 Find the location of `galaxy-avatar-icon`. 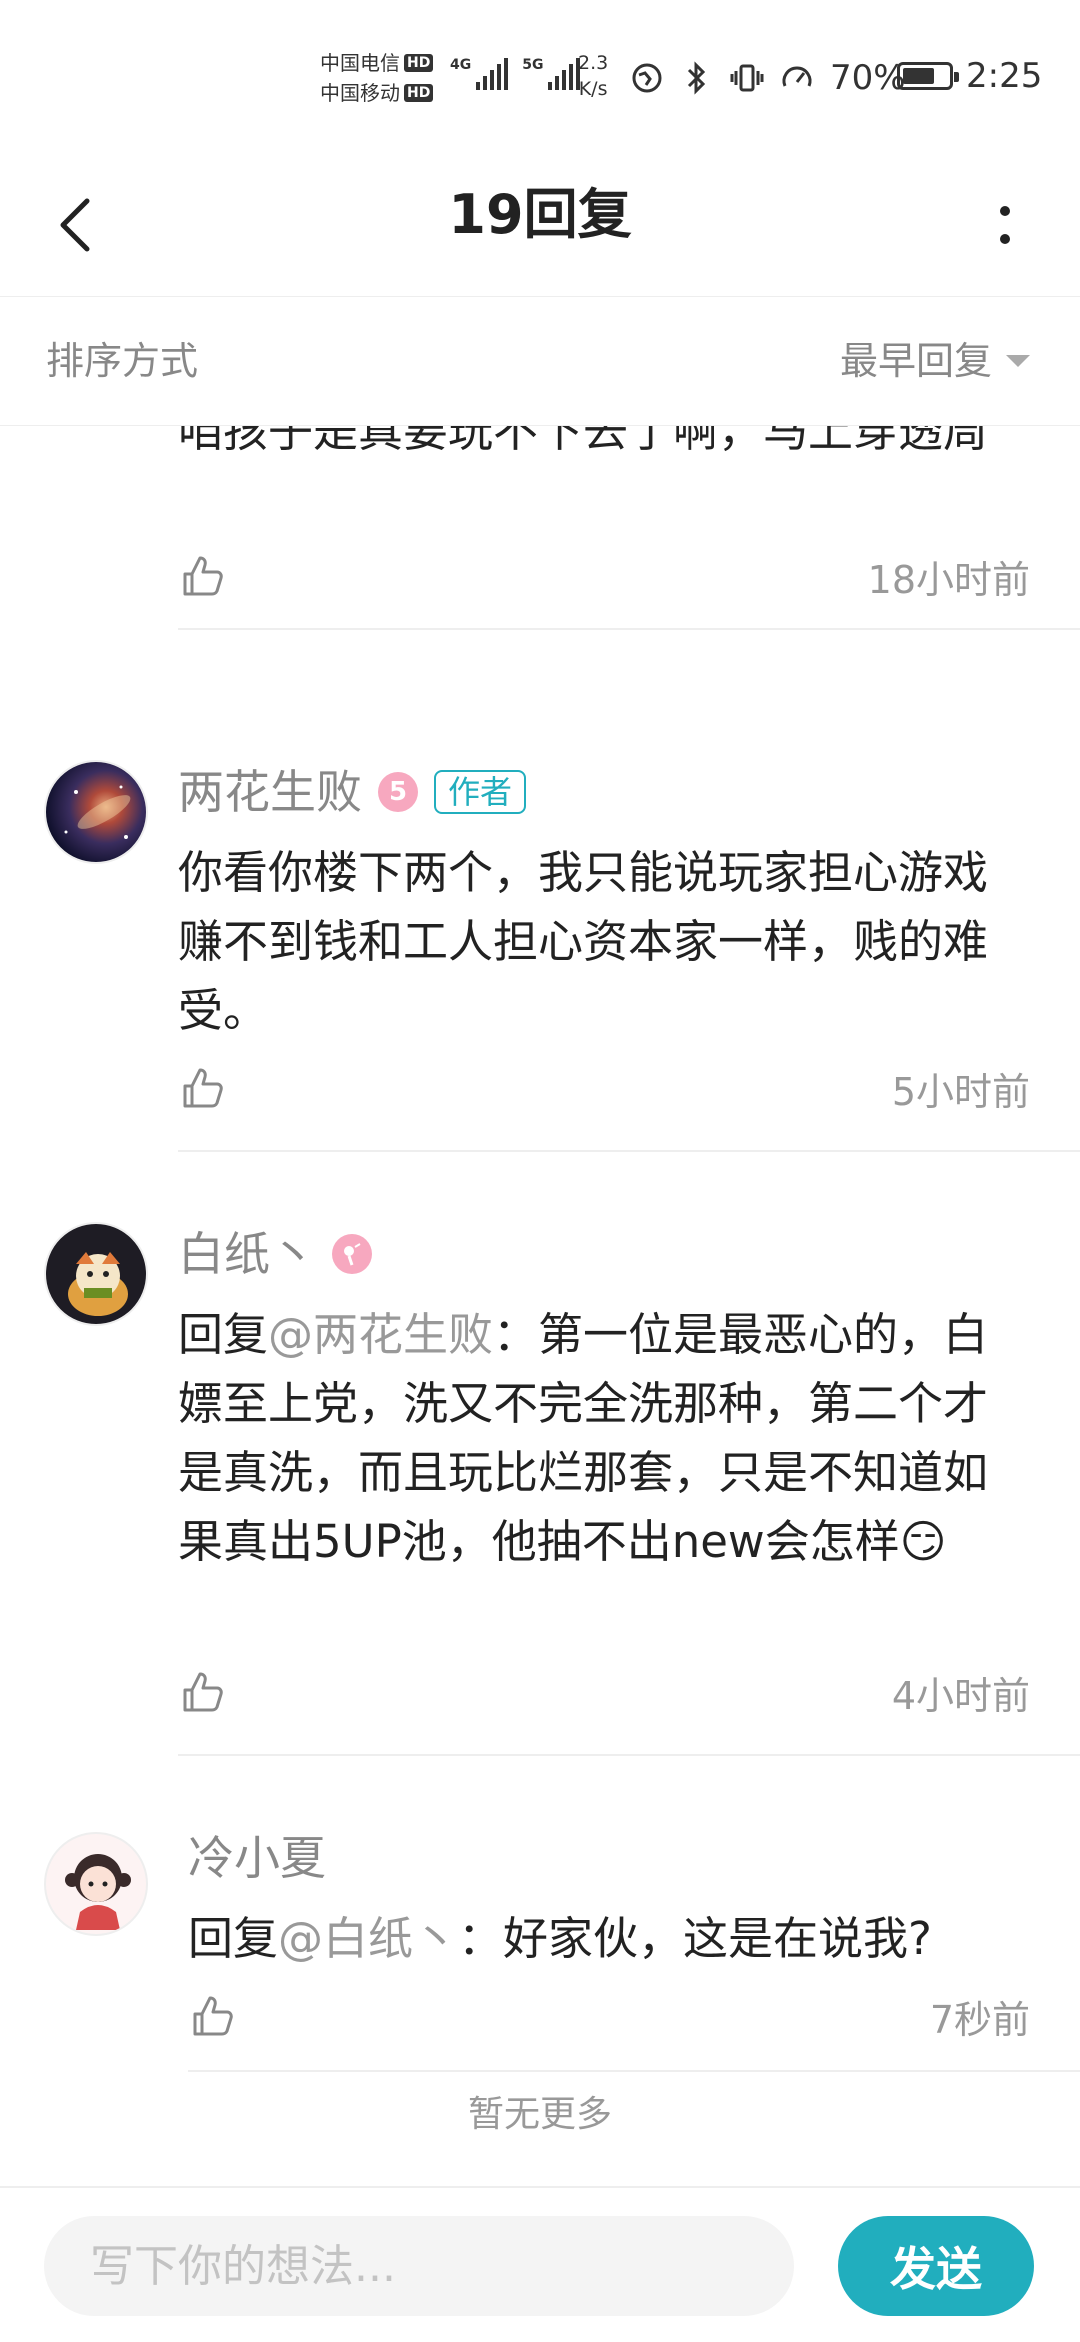

galaxy-avatar-icon is located at coordinates (97, 812).